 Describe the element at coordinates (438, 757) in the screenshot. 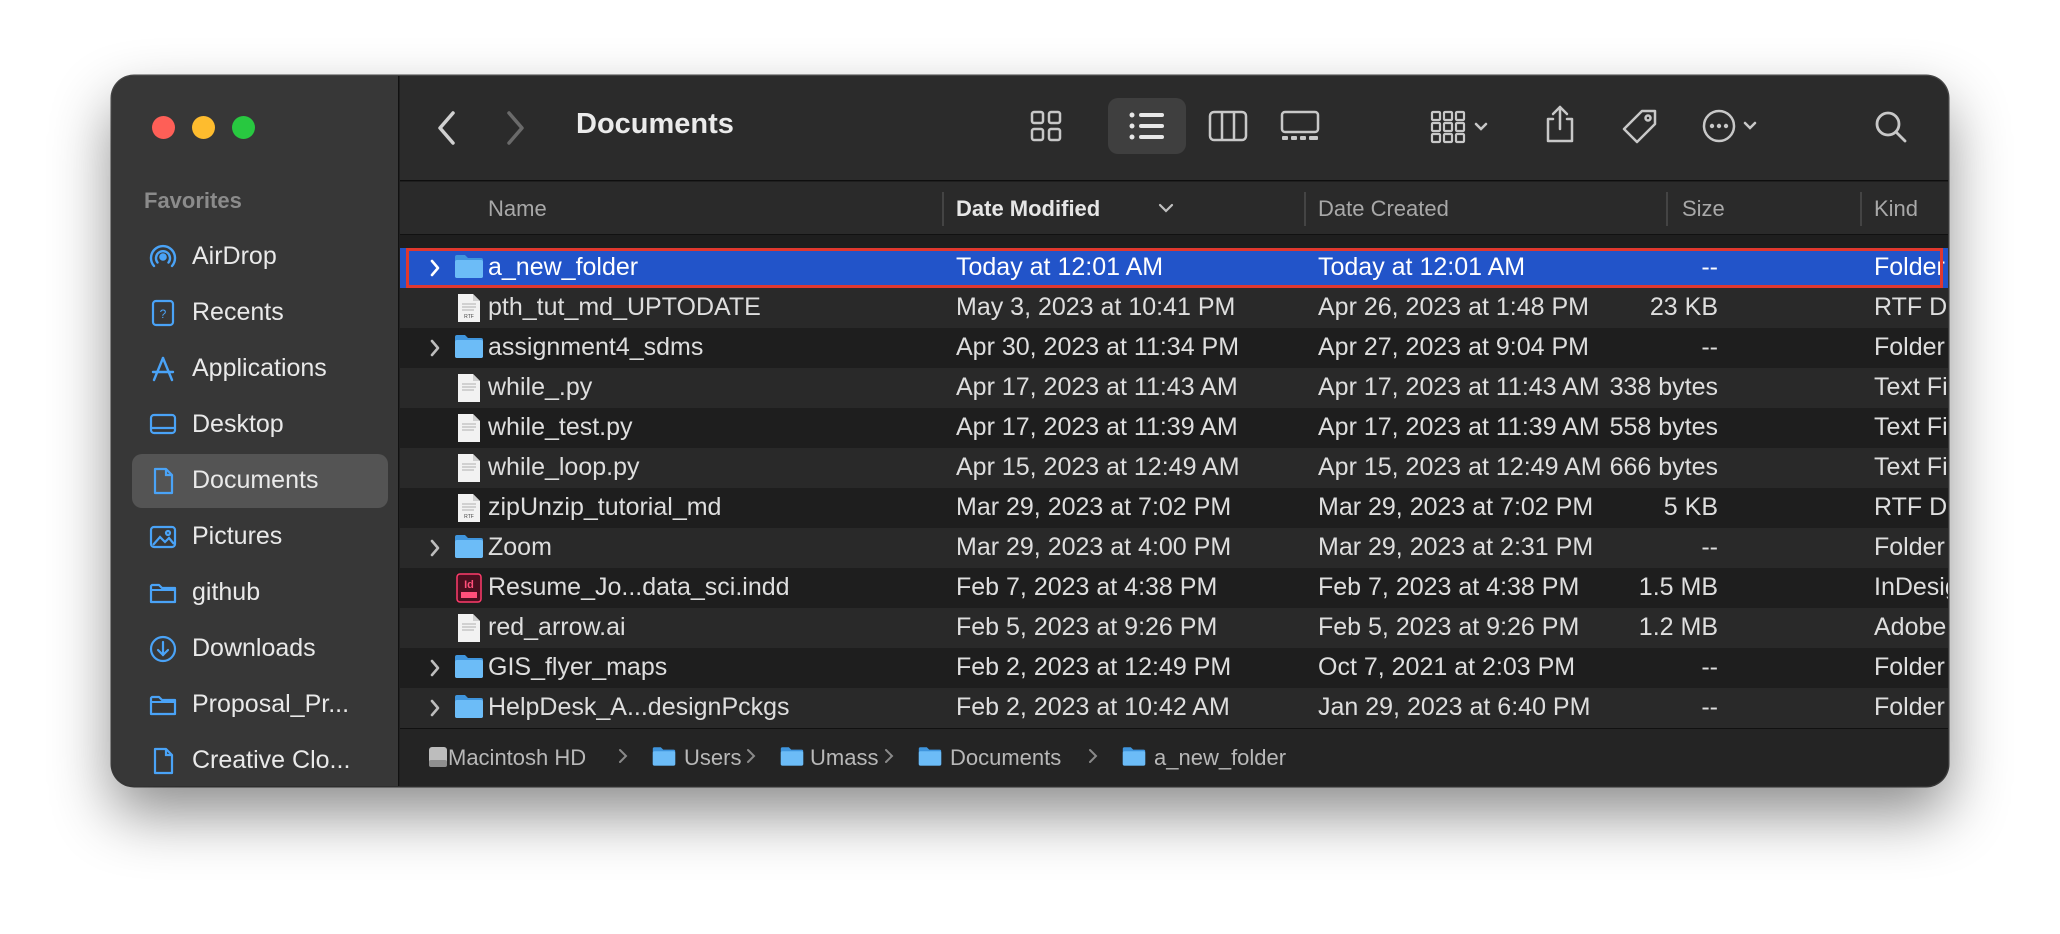

I see `hard-drive-icon` at that location.